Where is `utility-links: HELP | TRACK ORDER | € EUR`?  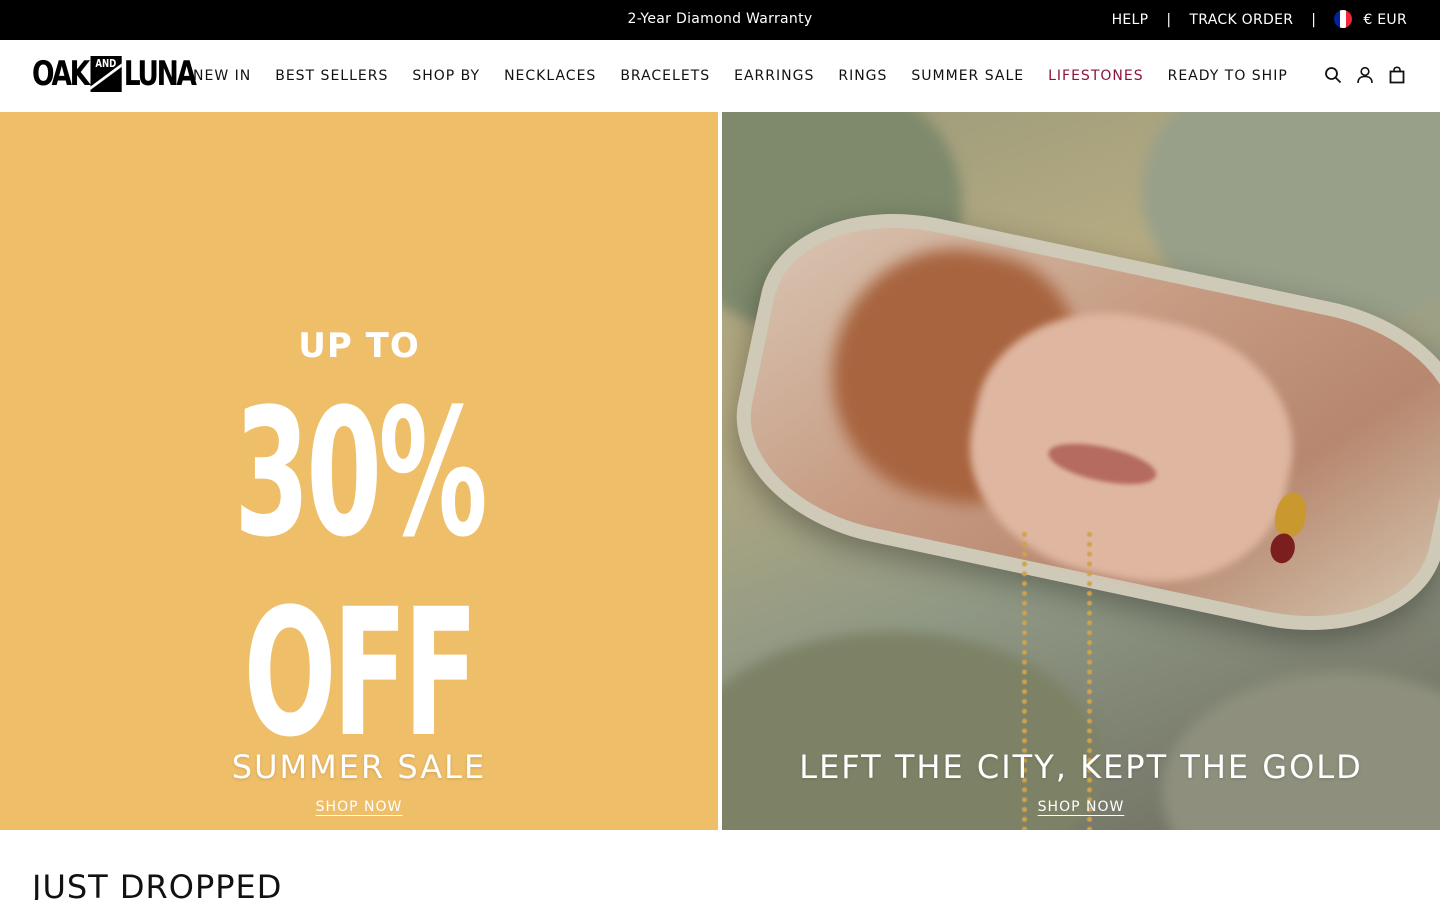 utility-links: HELP | TRACK ORDER | € EUR is located at coordinates (1259, 19).